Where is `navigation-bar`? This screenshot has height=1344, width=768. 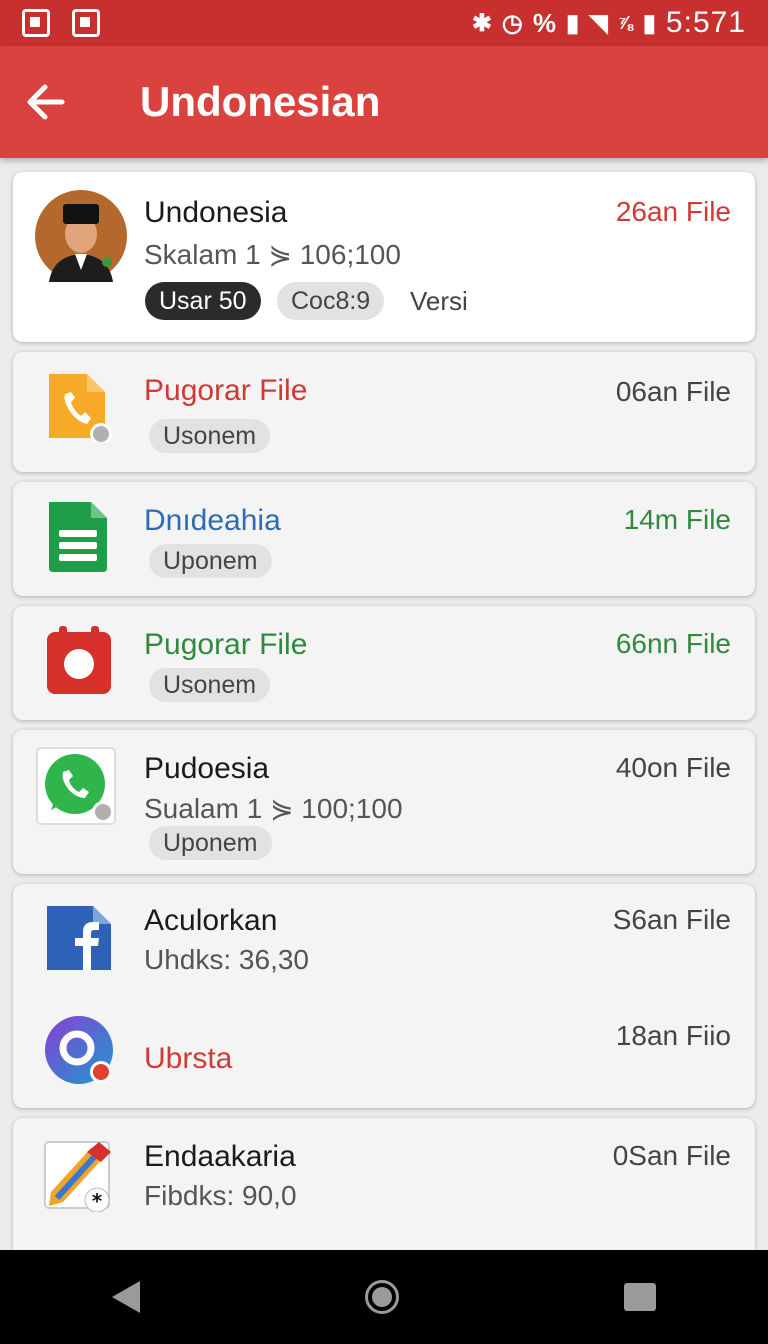 navigation-bar is located at coordinates (384, 1297).